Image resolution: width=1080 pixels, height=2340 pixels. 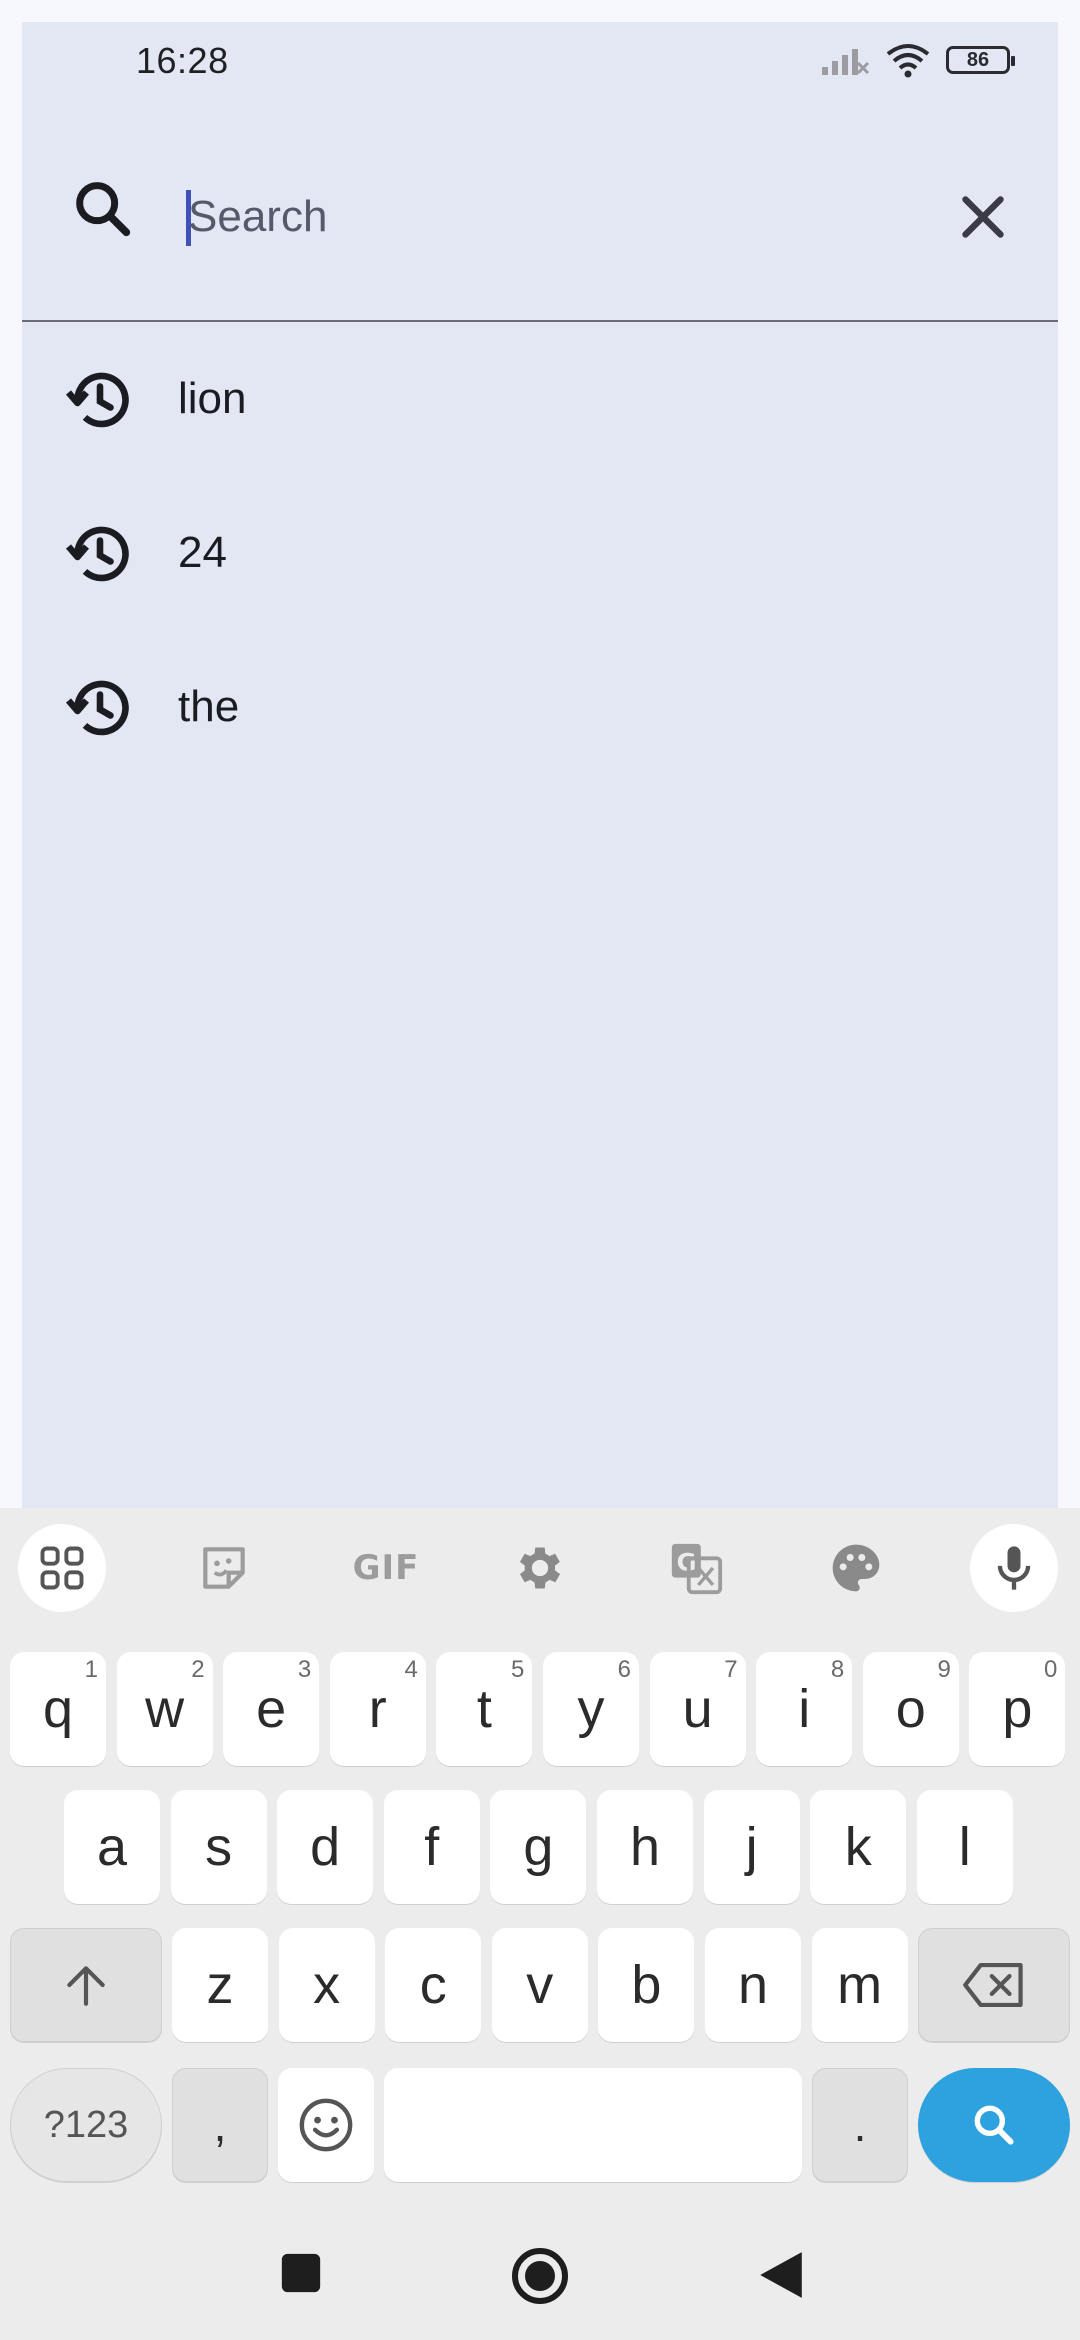 What do you see at coordinates (326, 1985) in the screenshot?
I see `key-x: x` at bounding box center [326, 1985].